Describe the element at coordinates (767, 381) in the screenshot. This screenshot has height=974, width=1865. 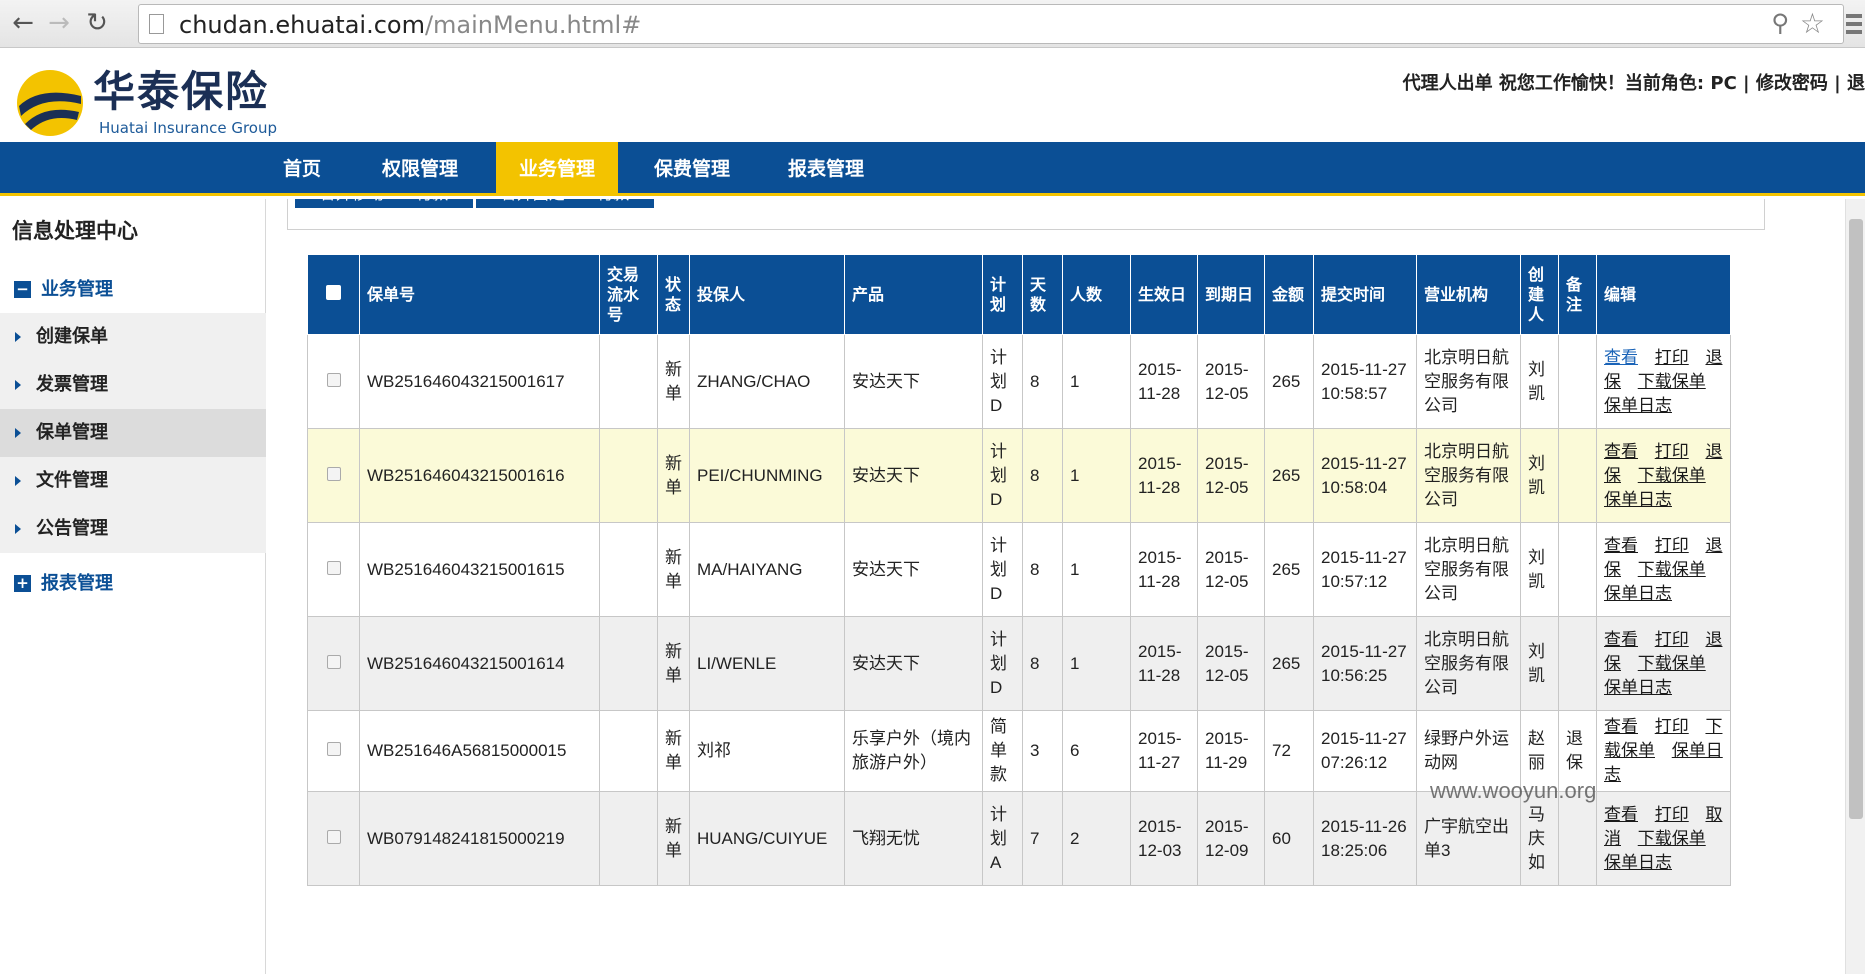
I see `cell-policy-holder: ZHANG/CHAO` at that location.